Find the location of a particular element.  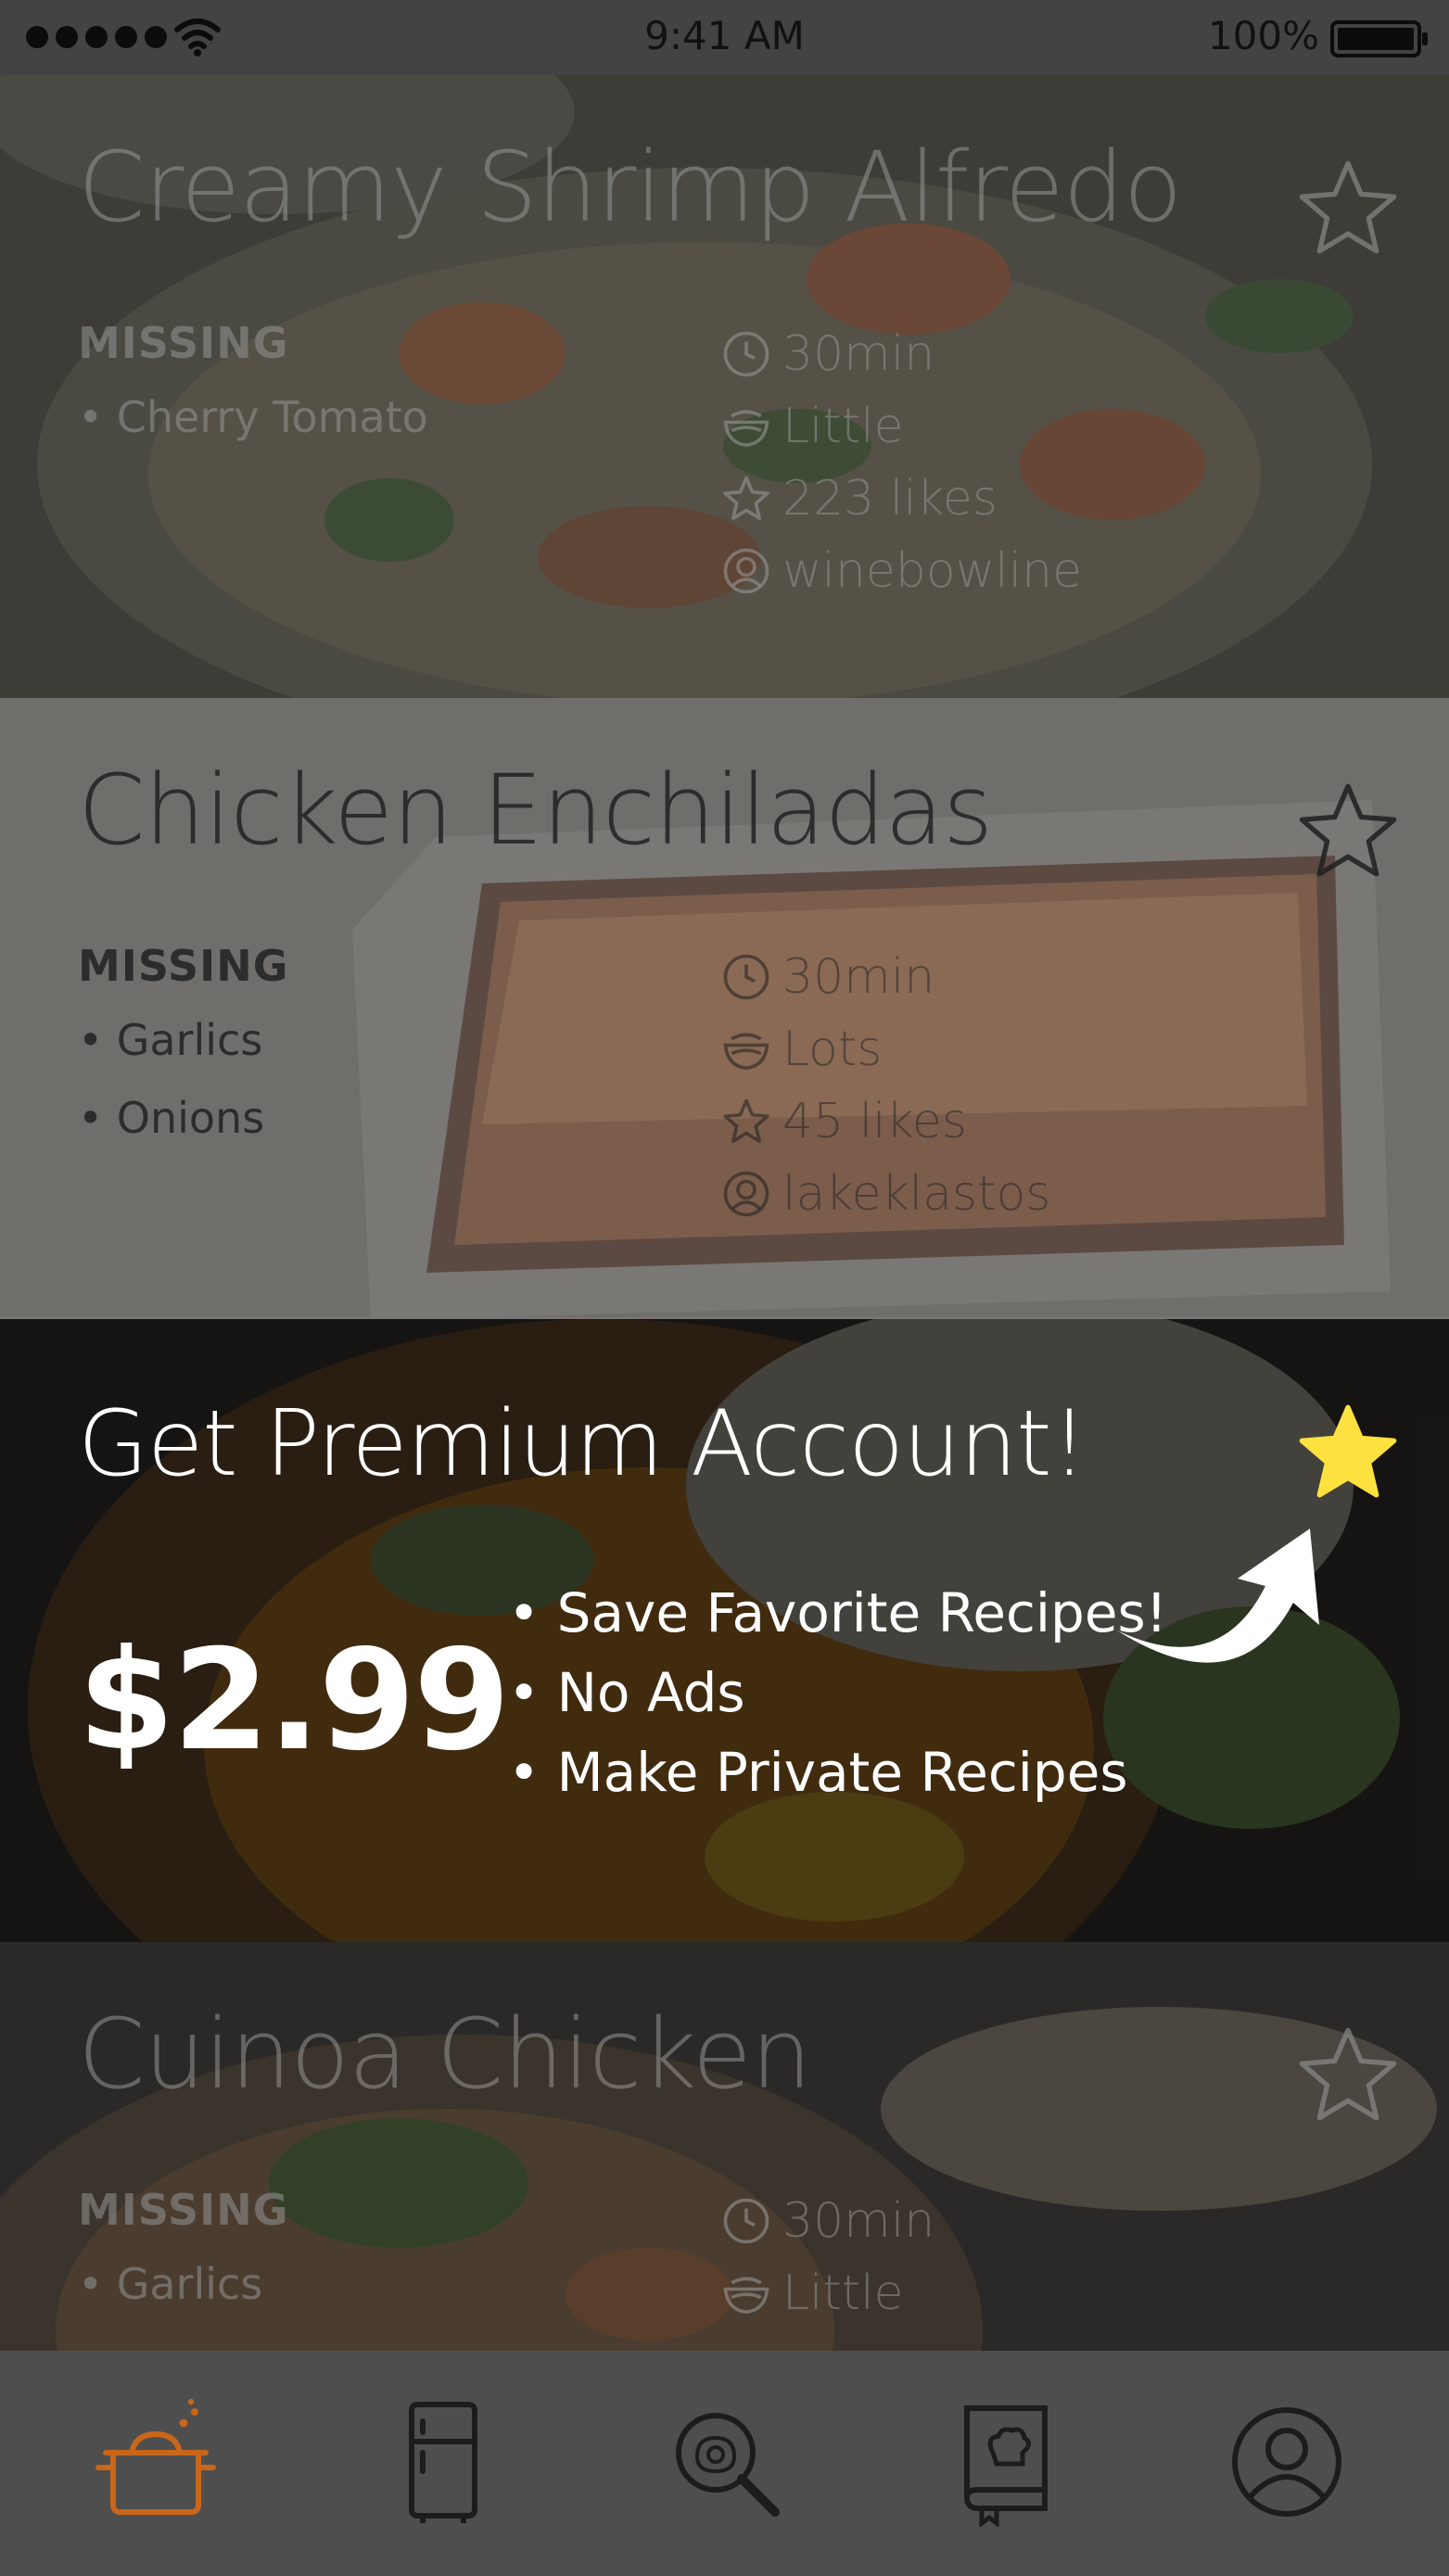

like-count: 45 likes is located at coordinates (885, 1121).